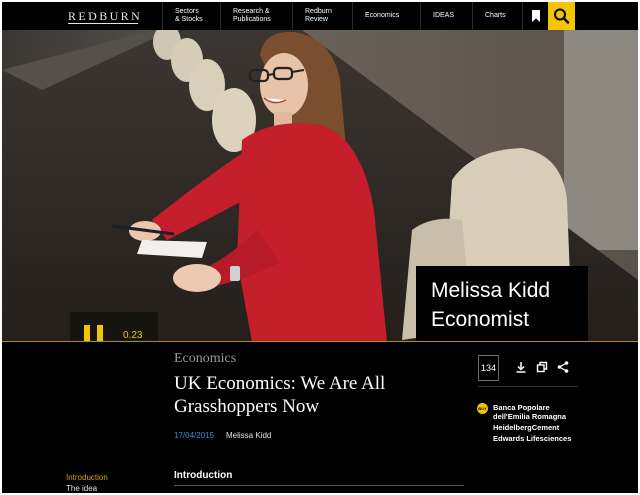 Image resolution: width=640 pixels, height=495 pixels. I want to click on article-date: 17/04/2015, so click(194, 435).